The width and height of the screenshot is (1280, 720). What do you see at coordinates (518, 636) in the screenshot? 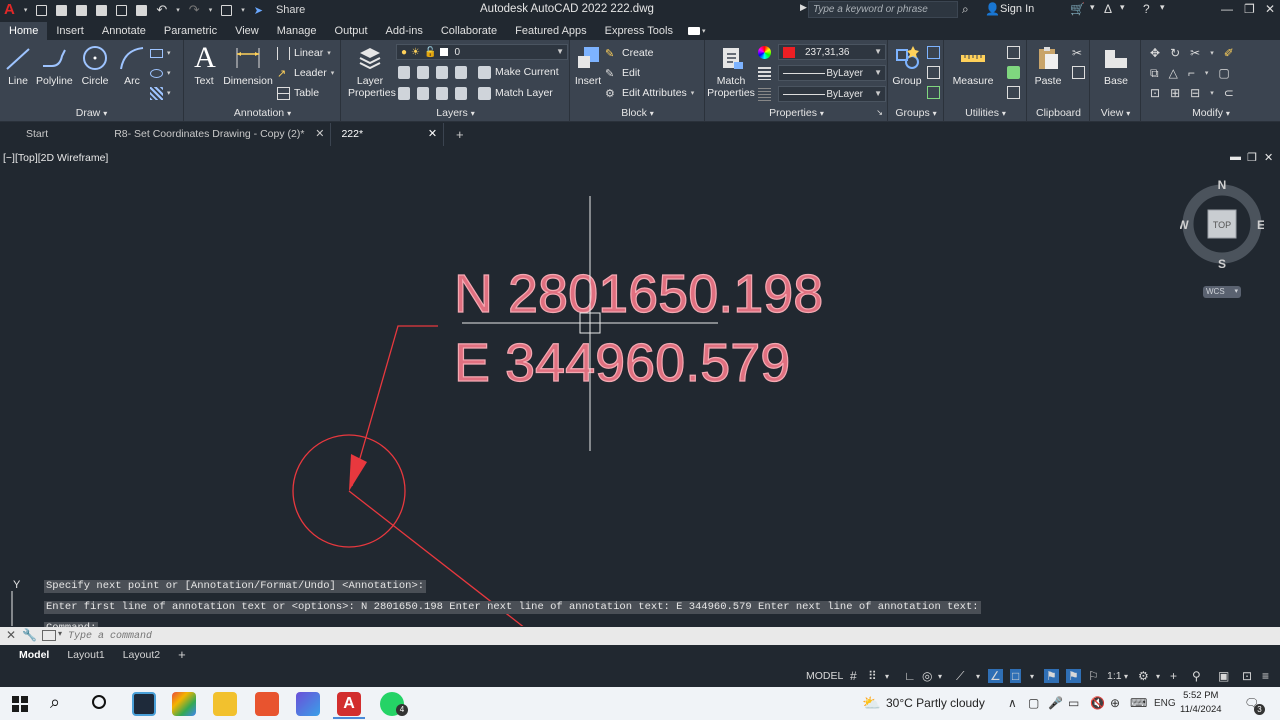
I see `command-input` at bounding box center [518, 636].